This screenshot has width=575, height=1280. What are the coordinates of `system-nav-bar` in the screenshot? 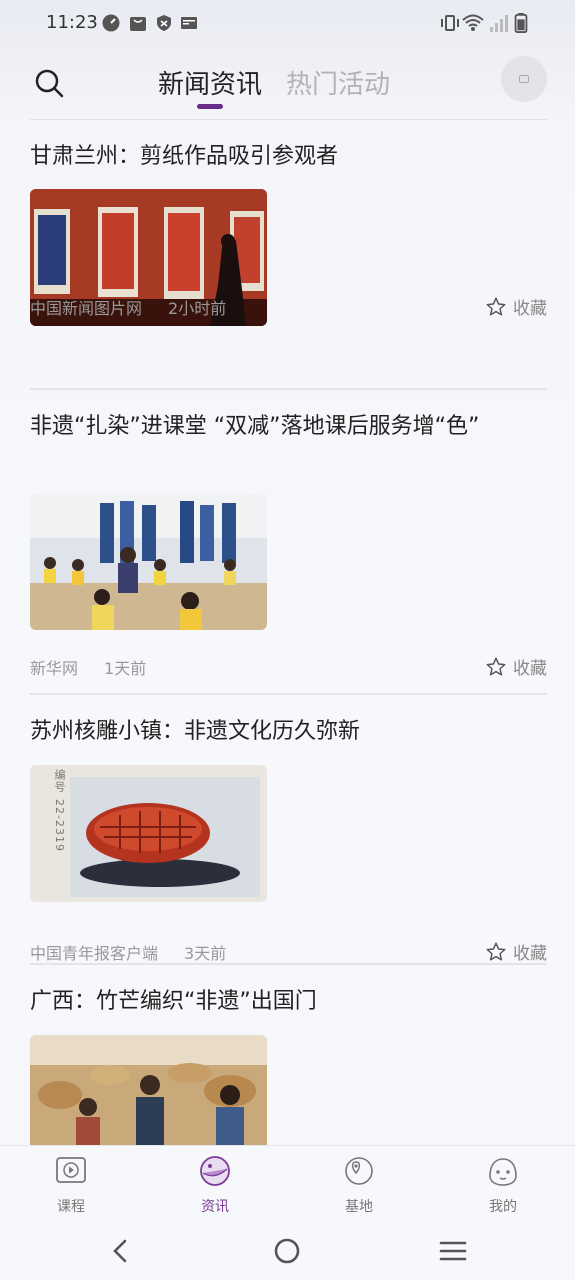 It's located at (287, 1250).